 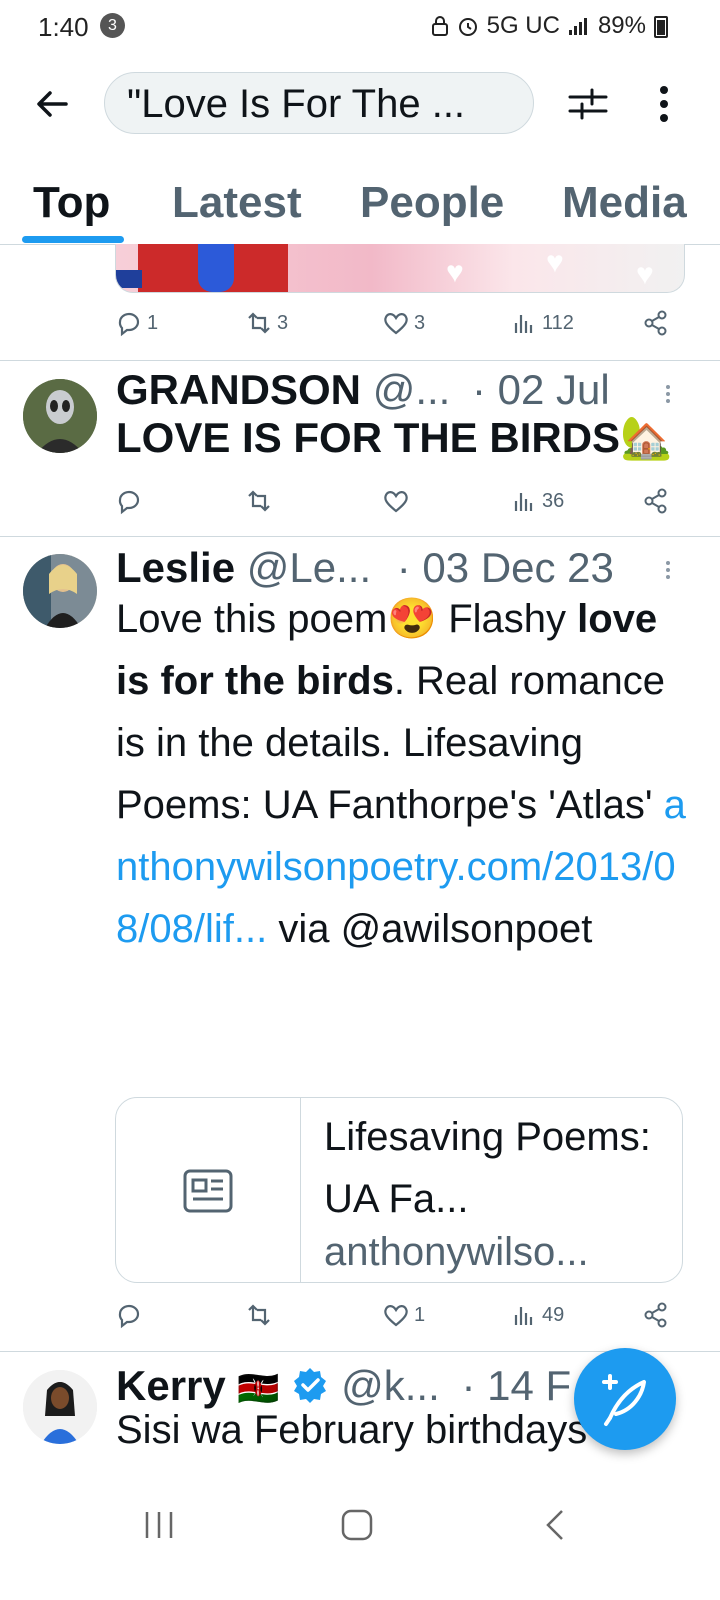 I want to click on display-name: GRANDSON, so click(x=238, y=389).